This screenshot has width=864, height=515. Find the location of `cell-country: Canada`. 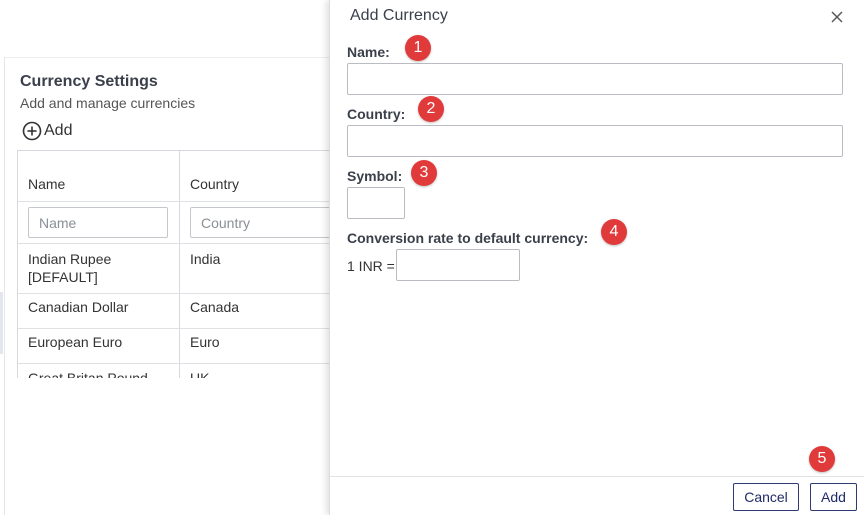

cell-country: Canada is located at coordinates (215, 307).